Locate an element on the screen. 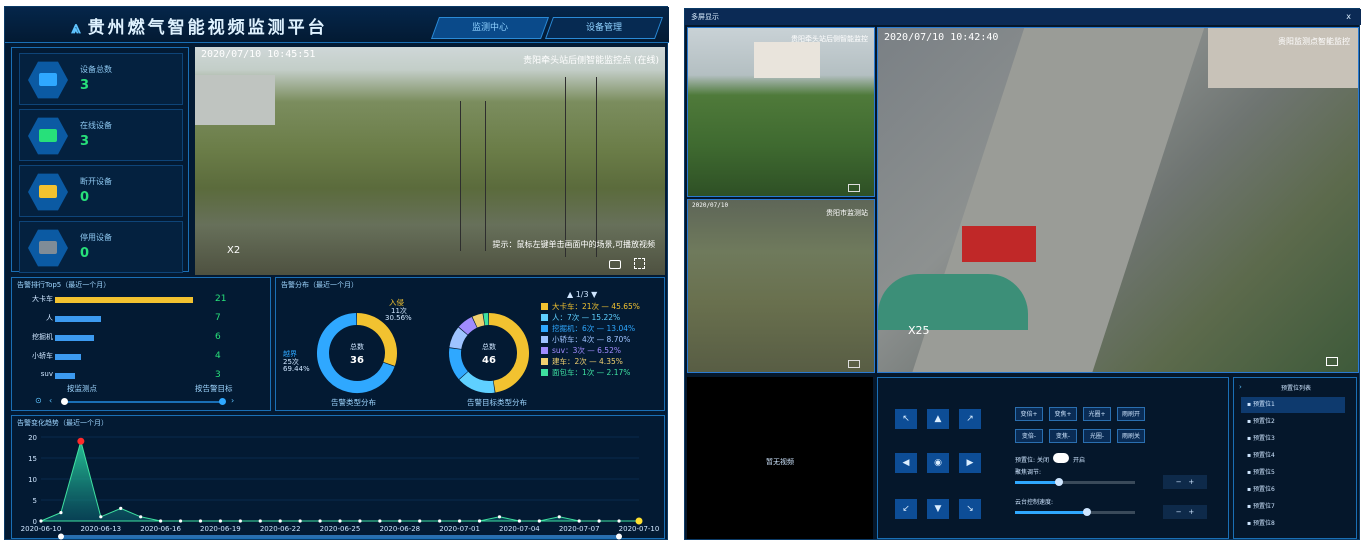  ptz-left-button: ◀ is located at coordinates (906, 463).